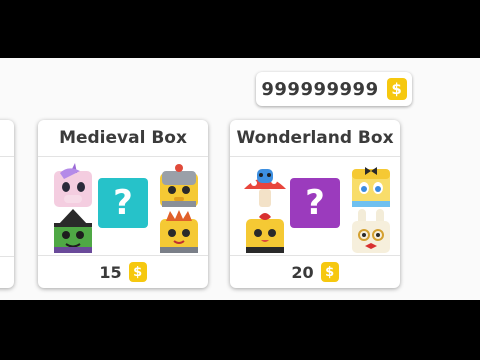 This screenshot has width=480, height=360. What do you see at coordinates (302, 272) in the screenshot?
I see `box-price: 20` at bounding box center [302, 272].